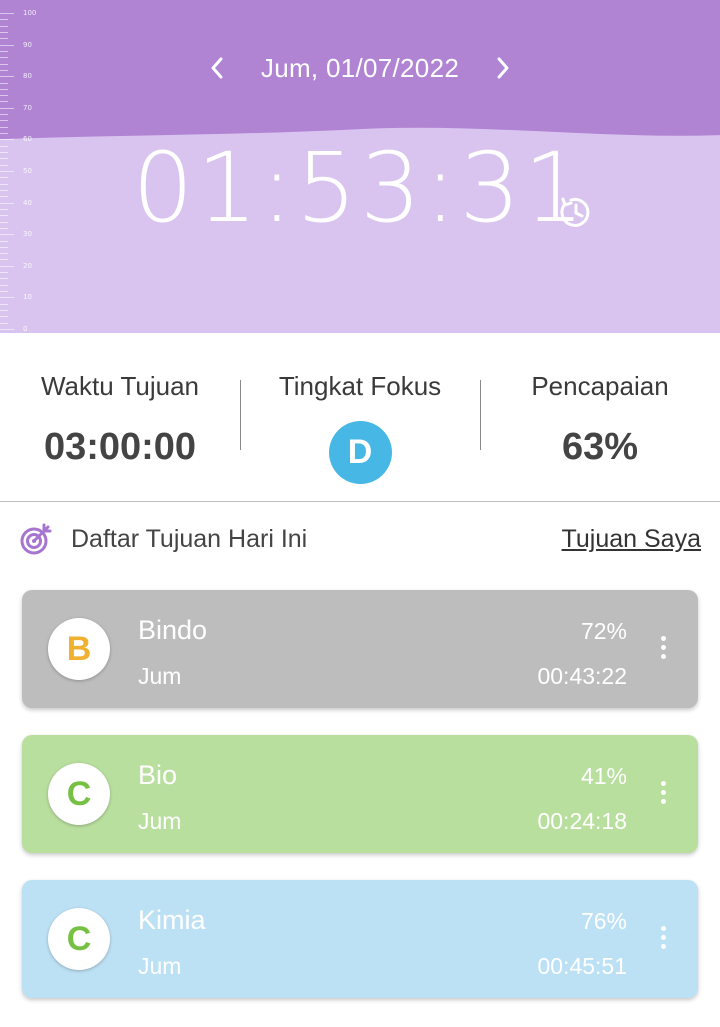 This screenshot has width=720, height=1027. I want to click on achievement-label: Pencapaian, so click(600, 386).